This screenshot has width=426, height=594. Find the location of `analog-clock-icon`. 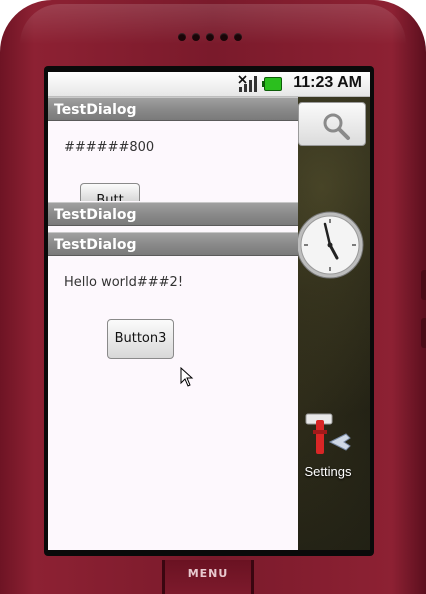

analog-clock-icon is located at coordinates (330, 245).